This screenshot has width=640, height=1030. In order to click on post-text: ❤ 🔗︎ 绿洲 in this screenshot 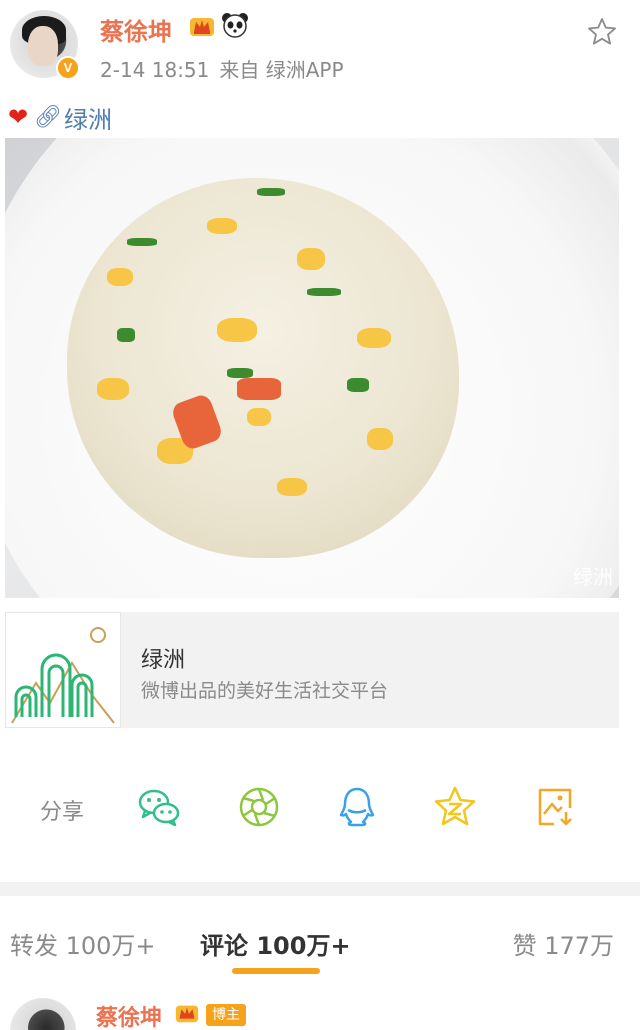, I will do `click(60, 117)`.